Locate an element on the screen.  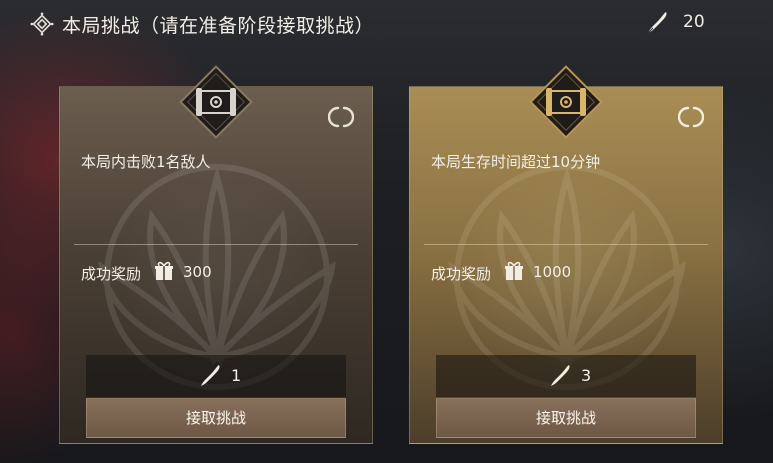
header-bar: 本局挑战（请在准备阶段接取挑战） 20 is located at coordinates (386, 23).